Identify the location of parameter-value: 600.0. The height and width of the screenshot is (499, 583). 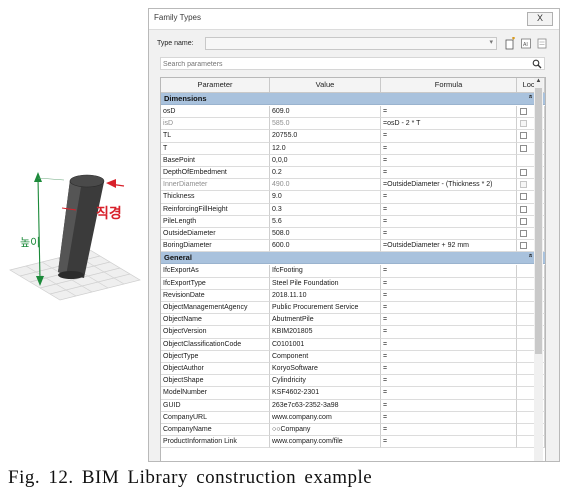
(325, 246).